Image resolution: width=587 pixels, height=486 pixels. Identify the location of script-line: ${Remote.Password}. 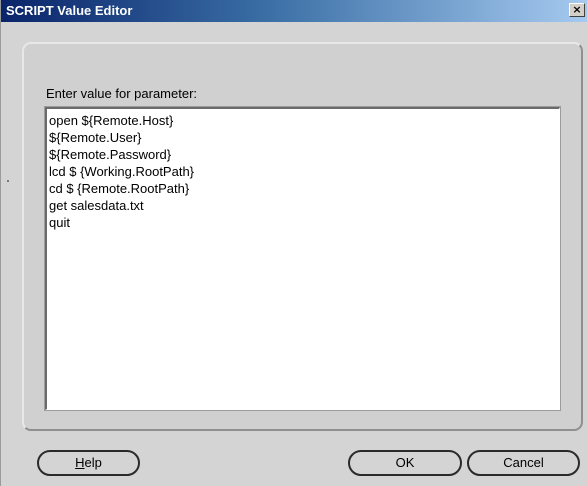
(110, 154).